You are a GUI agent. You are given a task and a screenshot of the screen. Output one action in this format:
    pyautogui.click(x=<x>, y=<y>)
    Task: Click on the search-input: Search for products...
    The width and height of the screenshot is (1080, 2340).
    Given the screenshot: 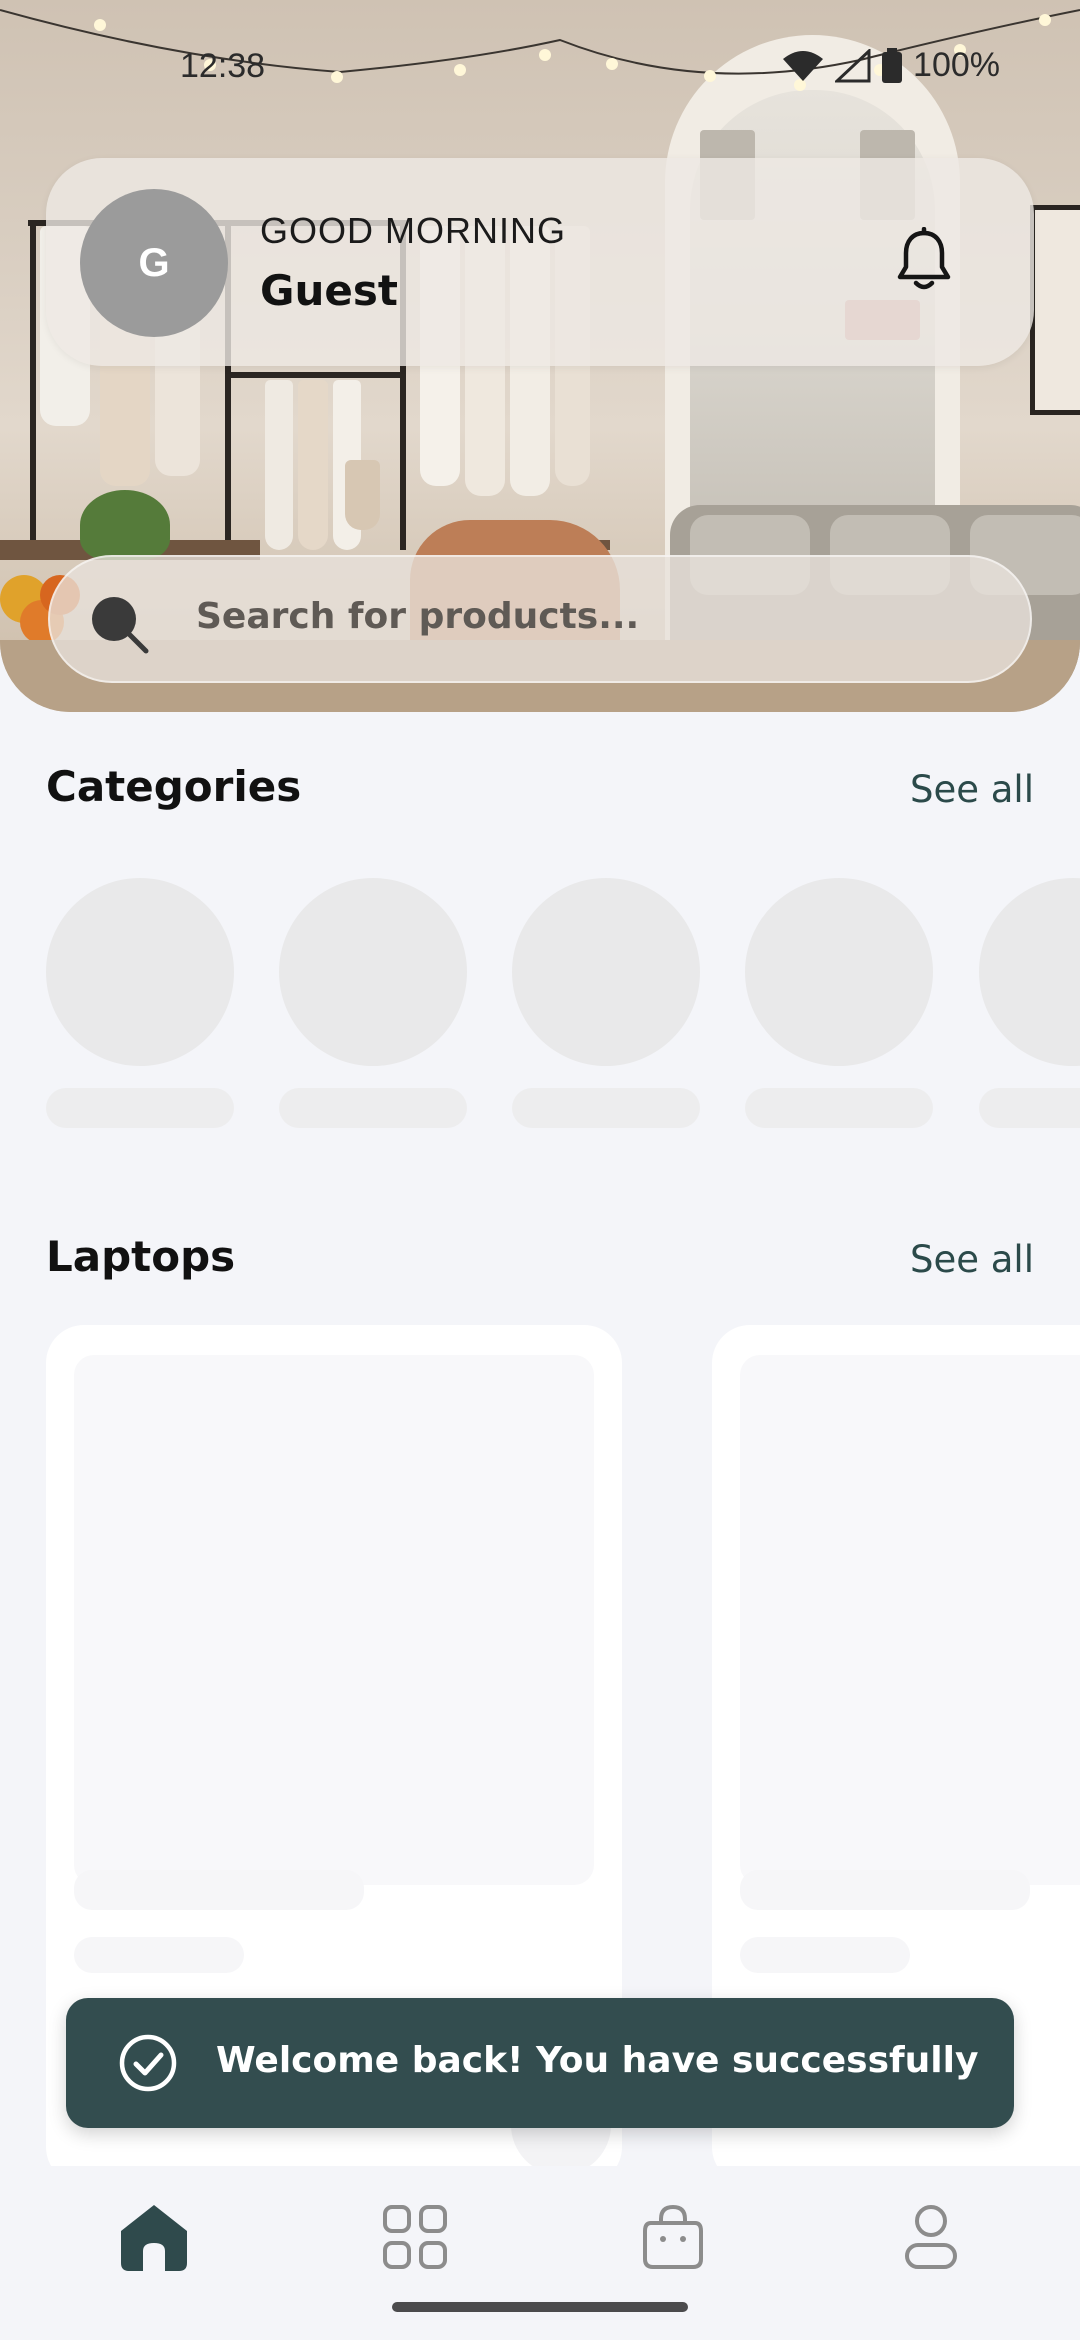 What is the action you would take?
    pyautogui.click(x=417, y=616)
    